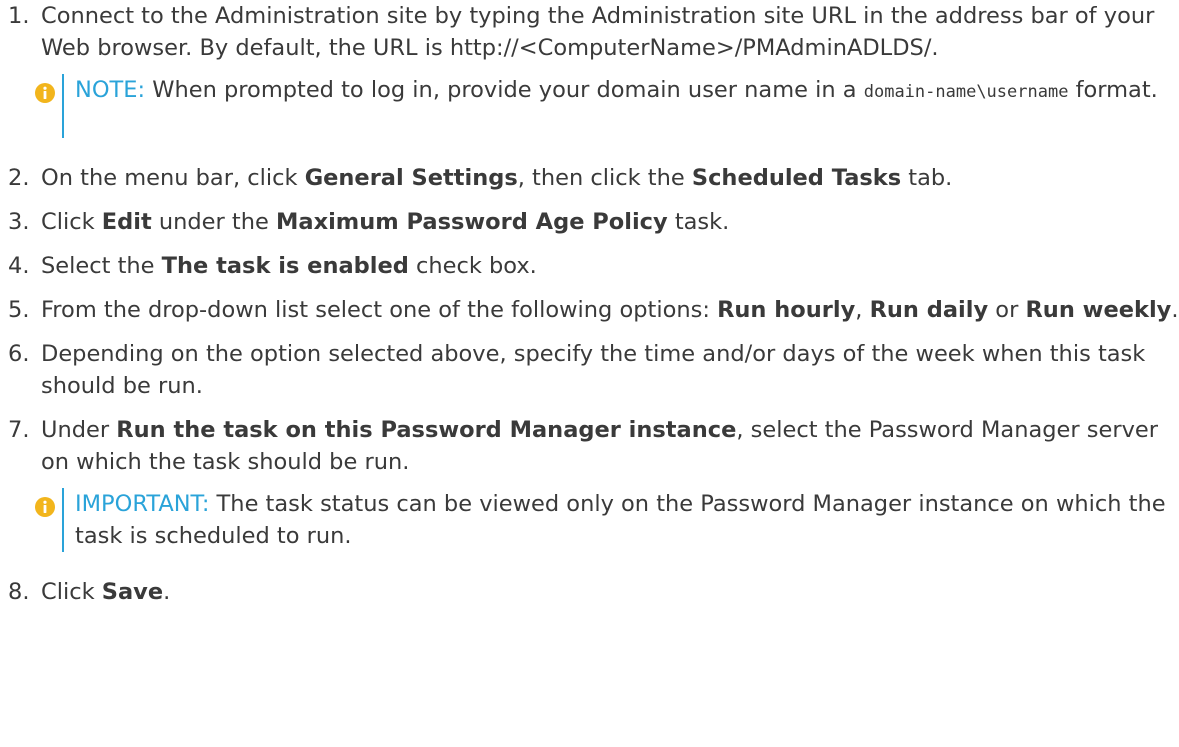 This screenshot has width=1179, height=747. I want to click on ui-term: Run daily, so click(929, 310).